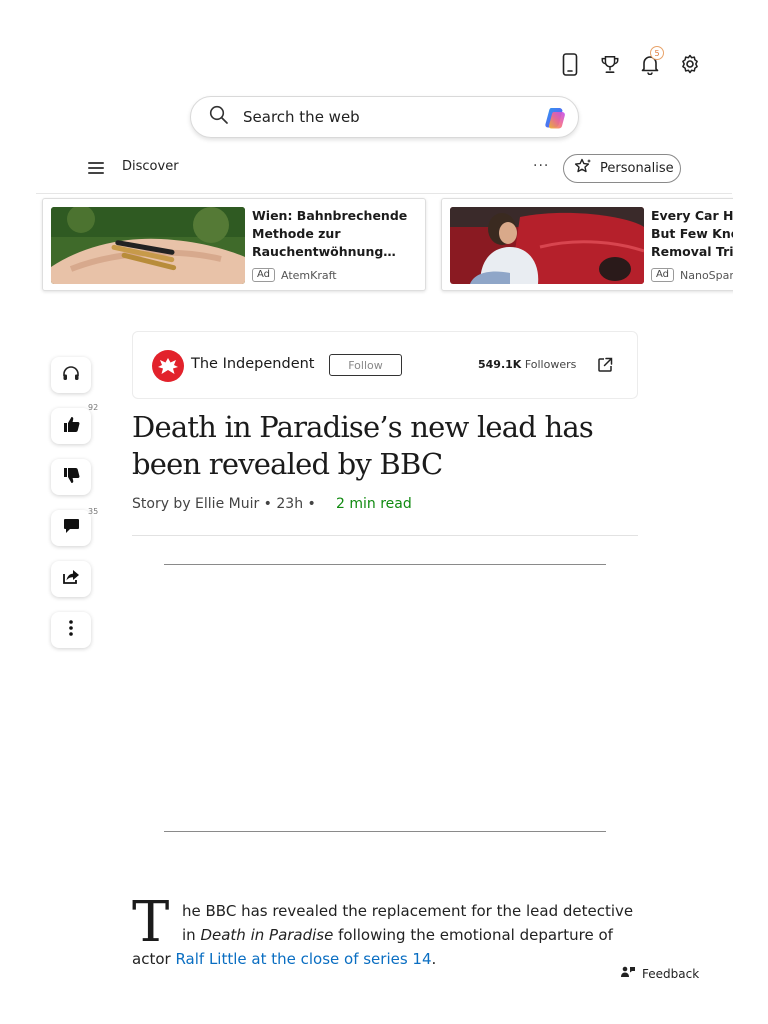 The width and height of the screenshot is (768, 1024). What do you see at coordinates (473, 935) in the screenshot?
I see `text-fragment: following the emotional departure of` at bounding box center [473, 935].